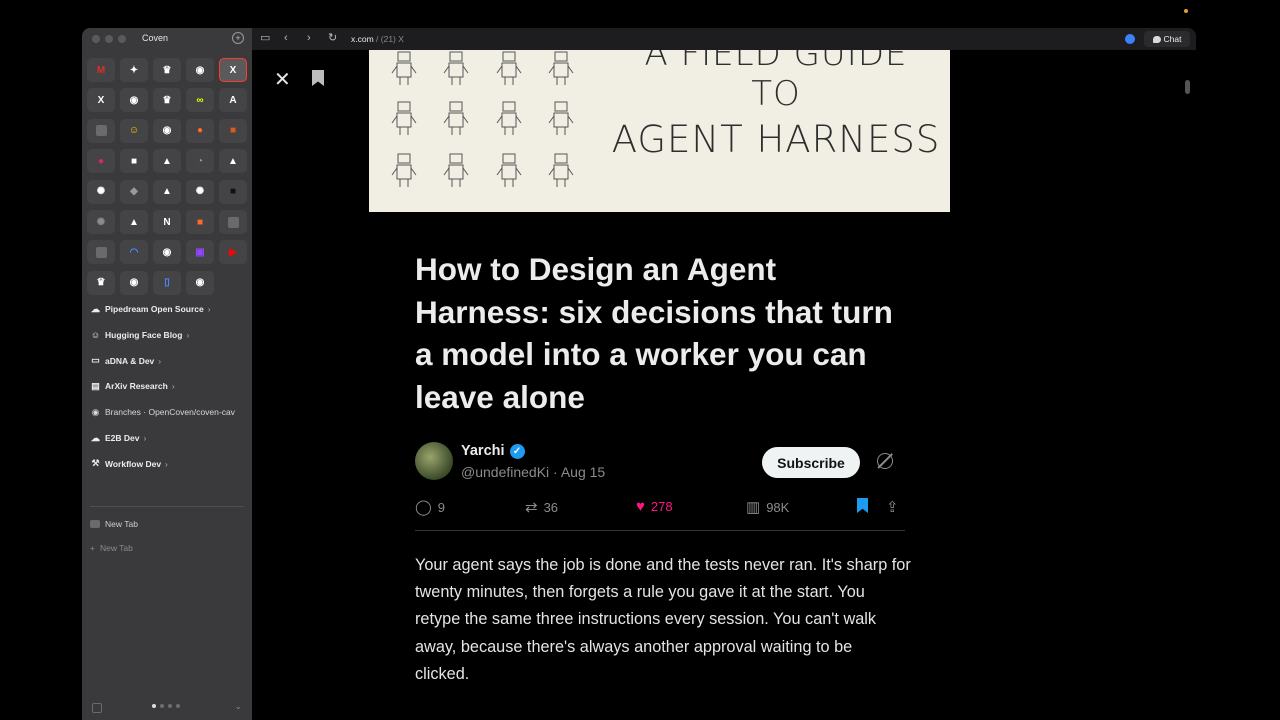 The width and height of the screenshot is (1280, 720). Describe the element at coordinates (170, 438) in the screenshot. I see `folder-item: ☁ E2B Dev ›` at that location.